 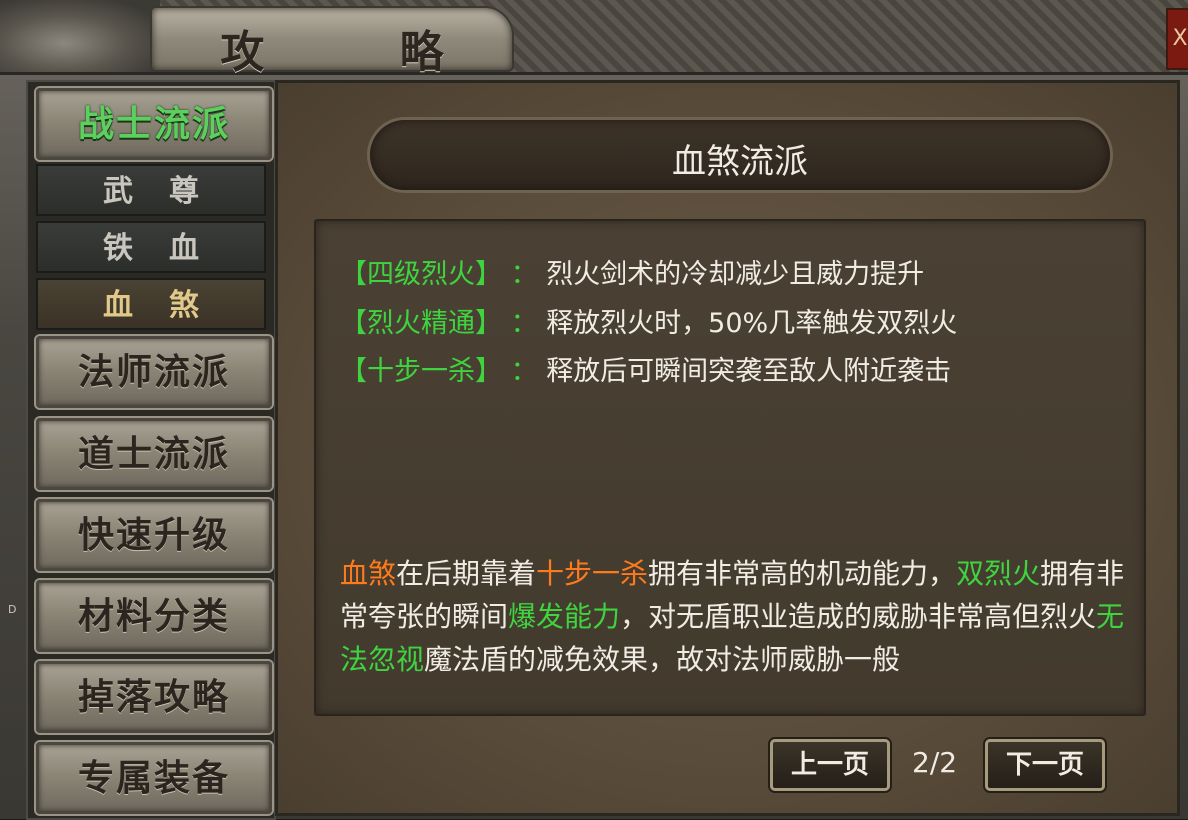 I want to click on content-title-banner: 血煞流派, so click(x=740, y=155).